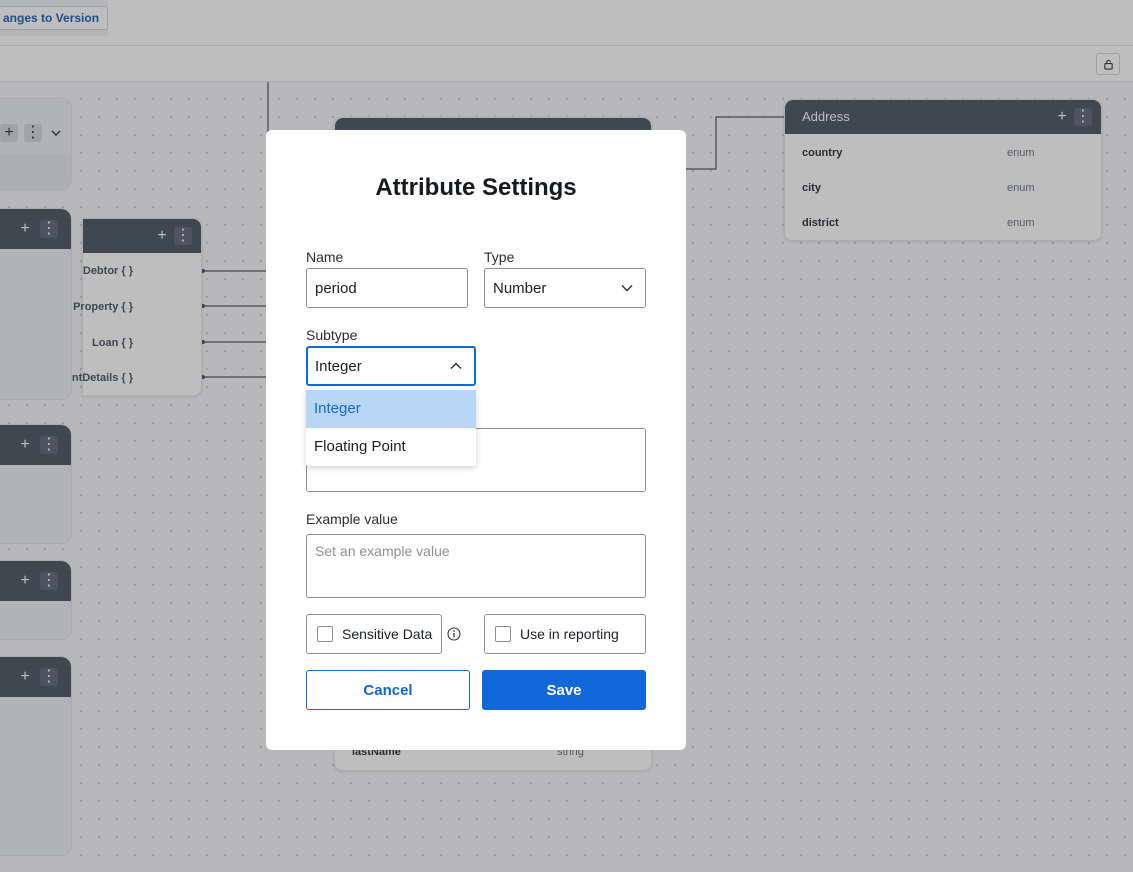 The width and height of the screenshot is (1133, 872). What do you see at coordinates (391, 409) in the screenshot?
I see `subtype-option-integer: Integer` at bounding box center [391, 409].